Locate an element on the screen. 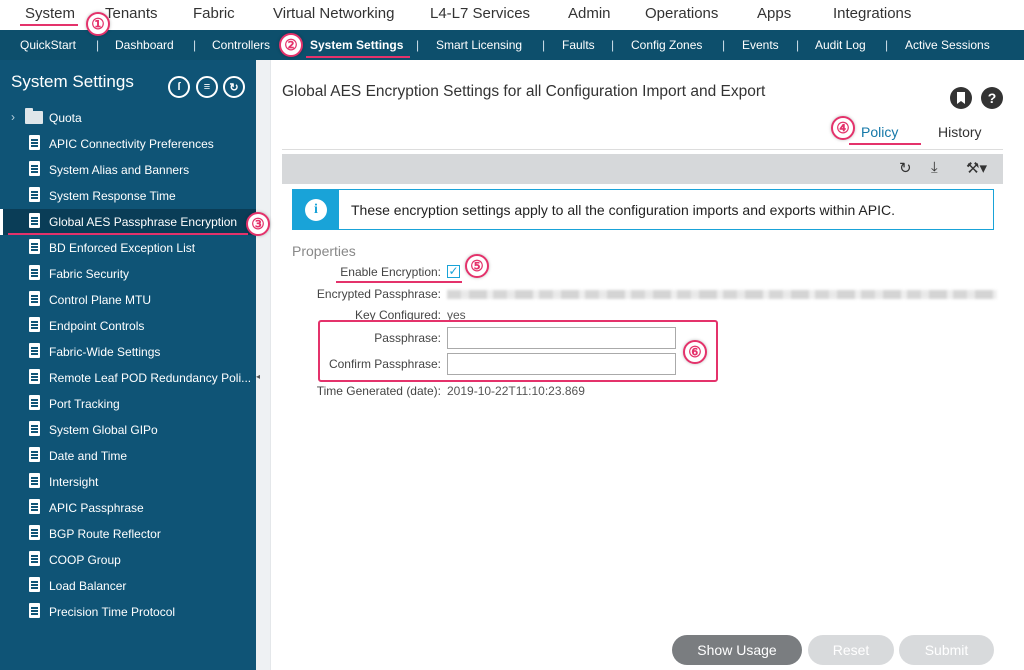 The image size is (1024, 670). sidebar-item-label: APIC Connectivity Preferences is located at coordinates (131, 144).